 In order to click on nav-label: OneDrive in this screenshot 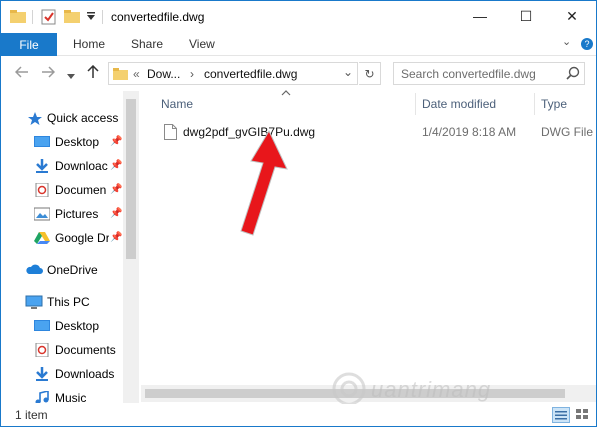, I will do `click(72, 270)`.